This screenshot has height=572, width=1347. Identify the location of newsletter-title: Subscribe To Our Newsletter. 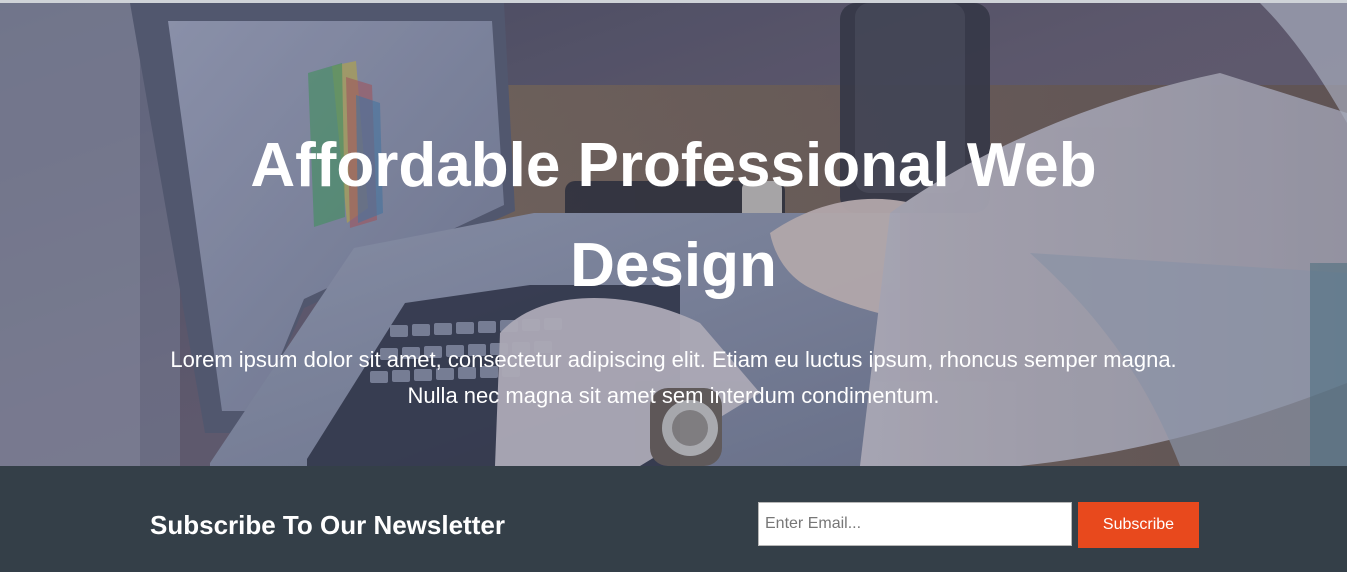
(327, 525).